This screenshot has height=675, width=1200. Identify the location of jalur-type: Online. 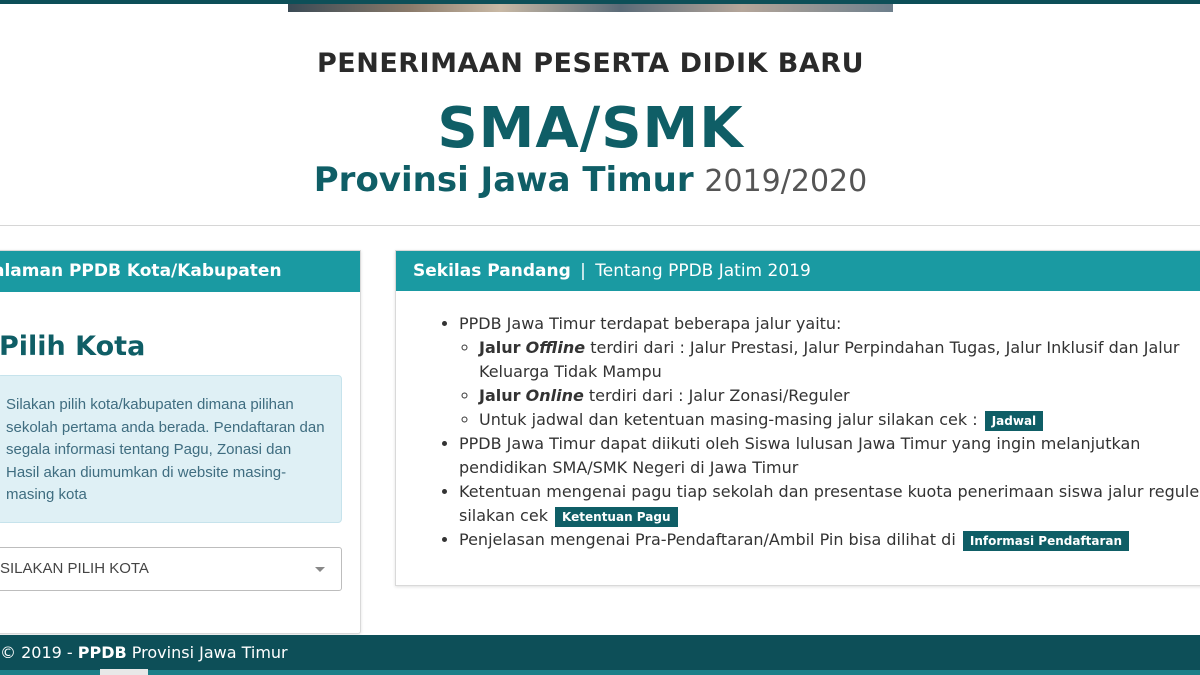
(554, 395).